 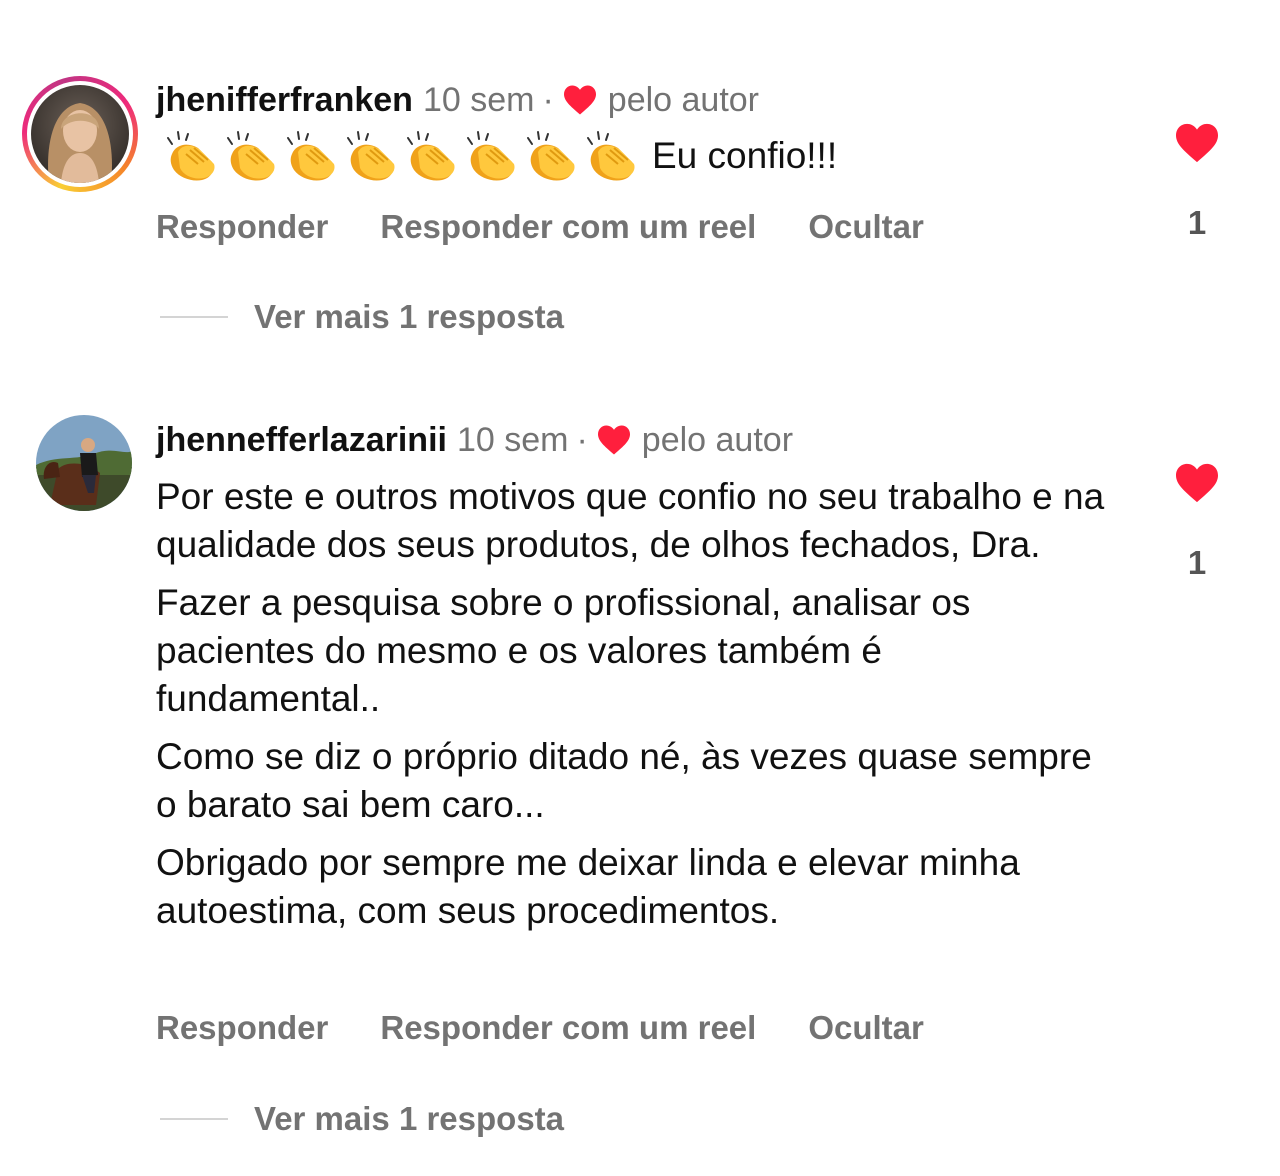 I want to click on comment-text: Eu confio!!!, so click(x=497, y=156).